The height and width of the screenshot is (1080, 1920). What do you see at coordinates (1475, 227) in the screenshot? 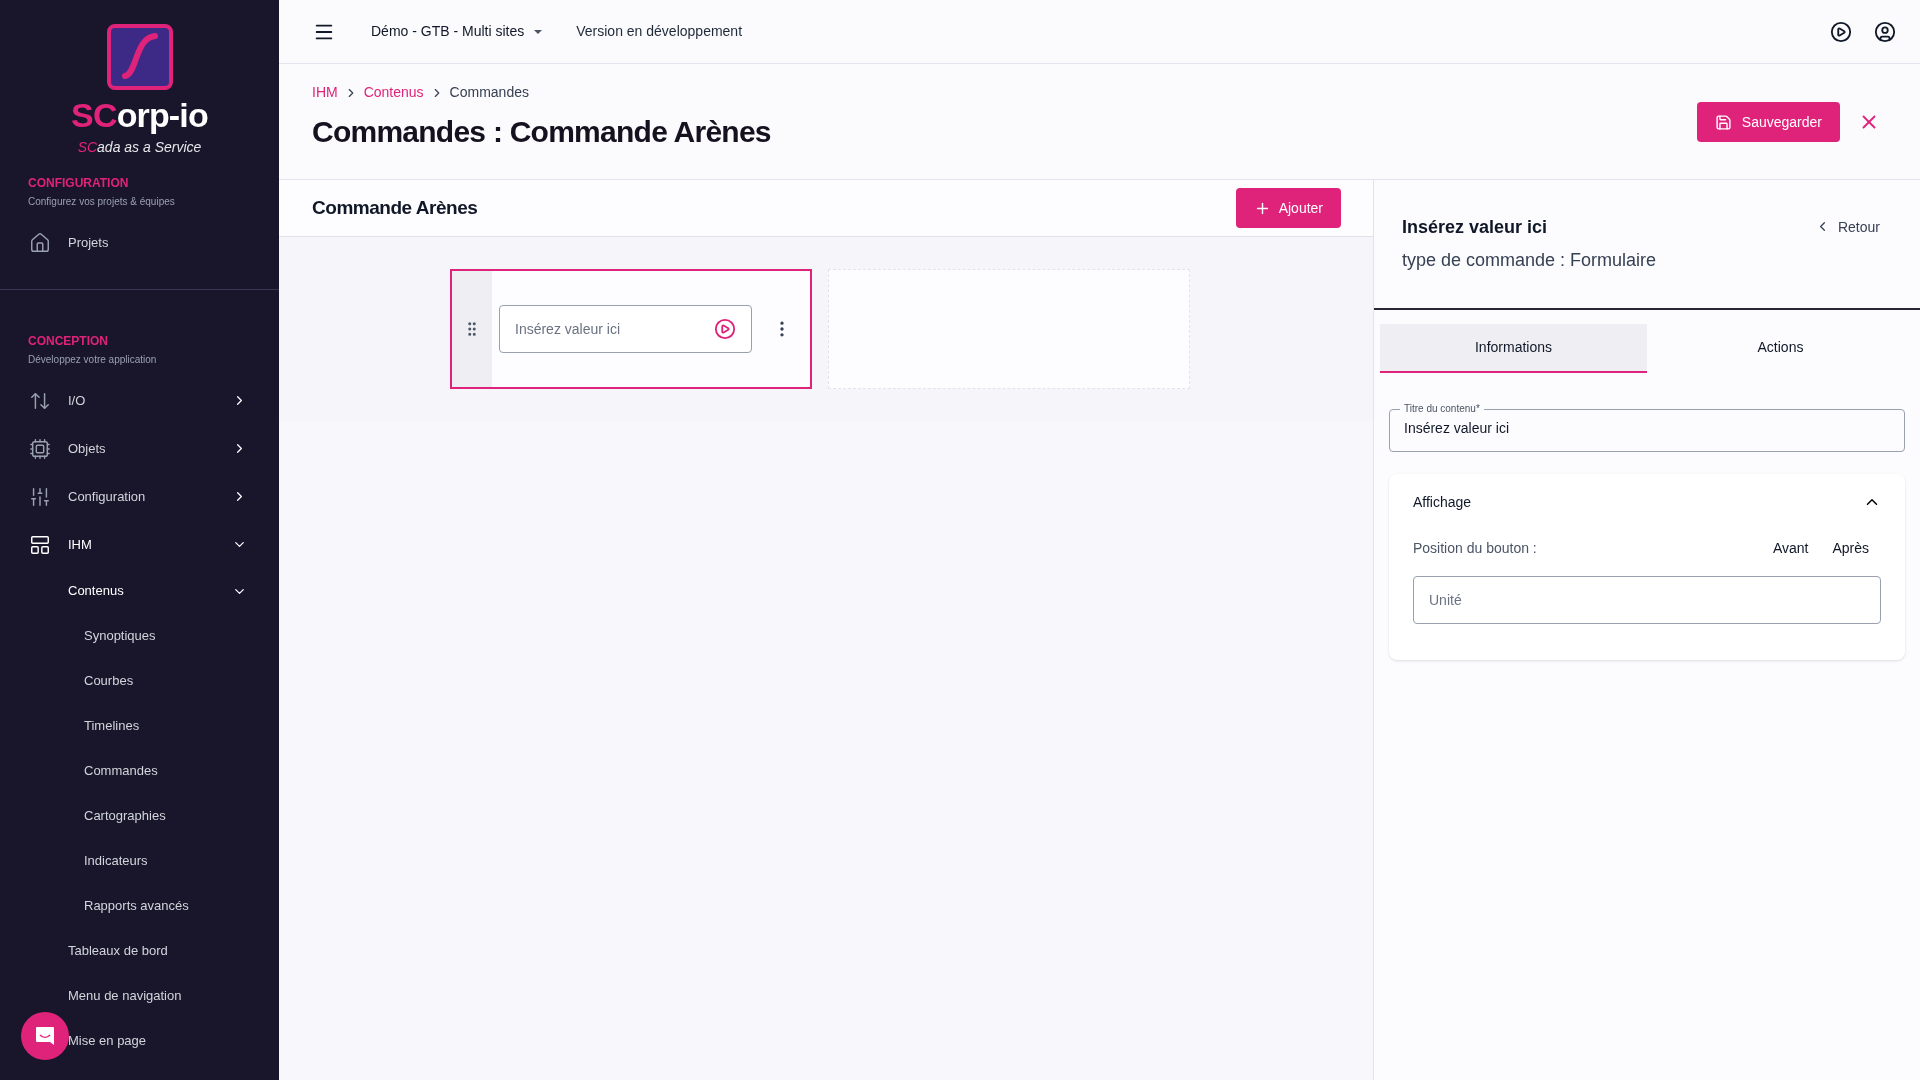
I see `panel-title: Insérez valeur ici` at bounding box center [1475, 227].